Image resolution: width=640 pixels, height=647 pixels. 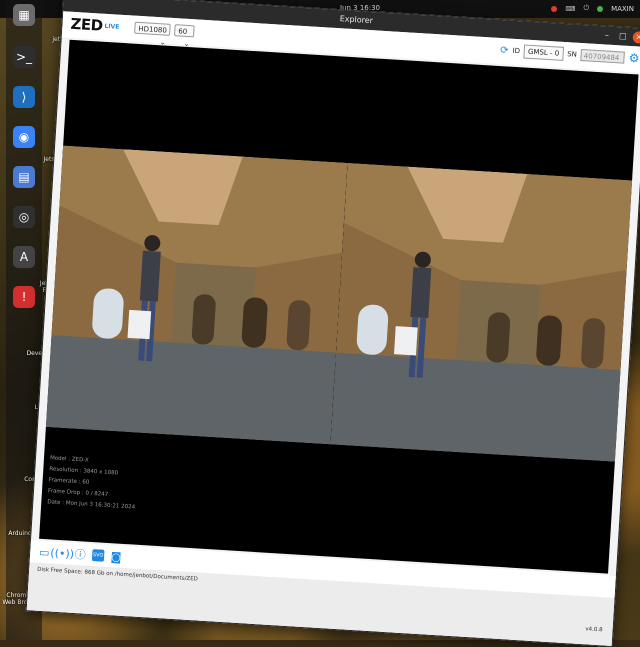 What do you see at coordinates (356, 20) in the screenshot?
I see `window-title: Explorer` at bounding box center [356, 20].